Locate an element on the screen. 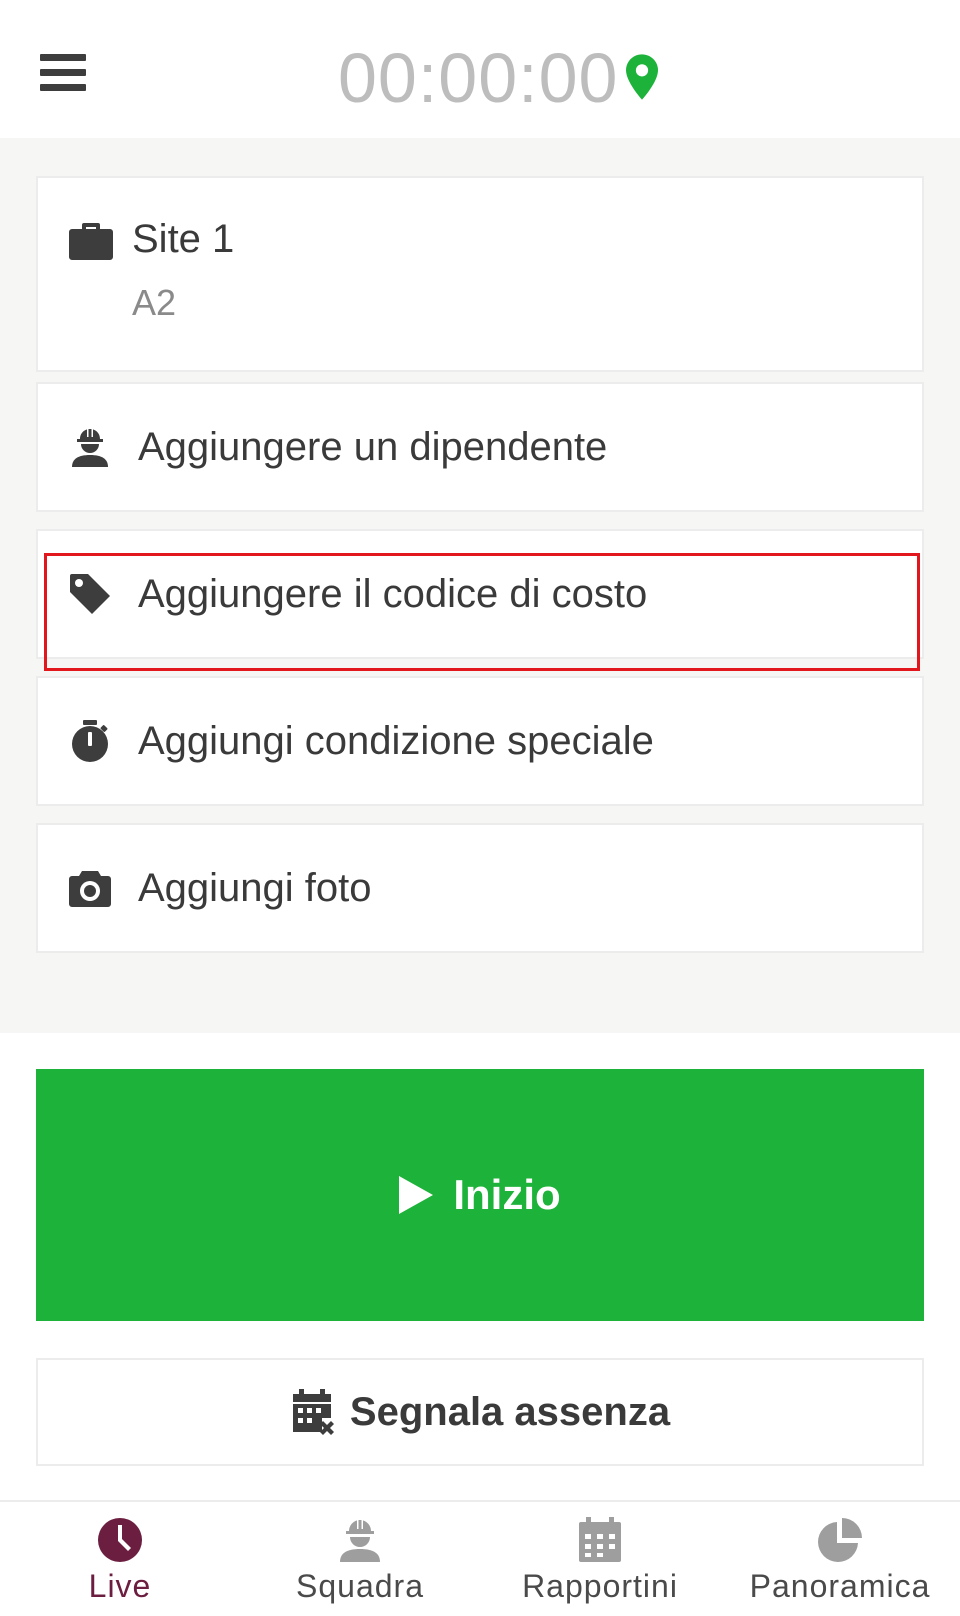  add-photo-label: Aggiungi foto is located at coordinates (255, 888).